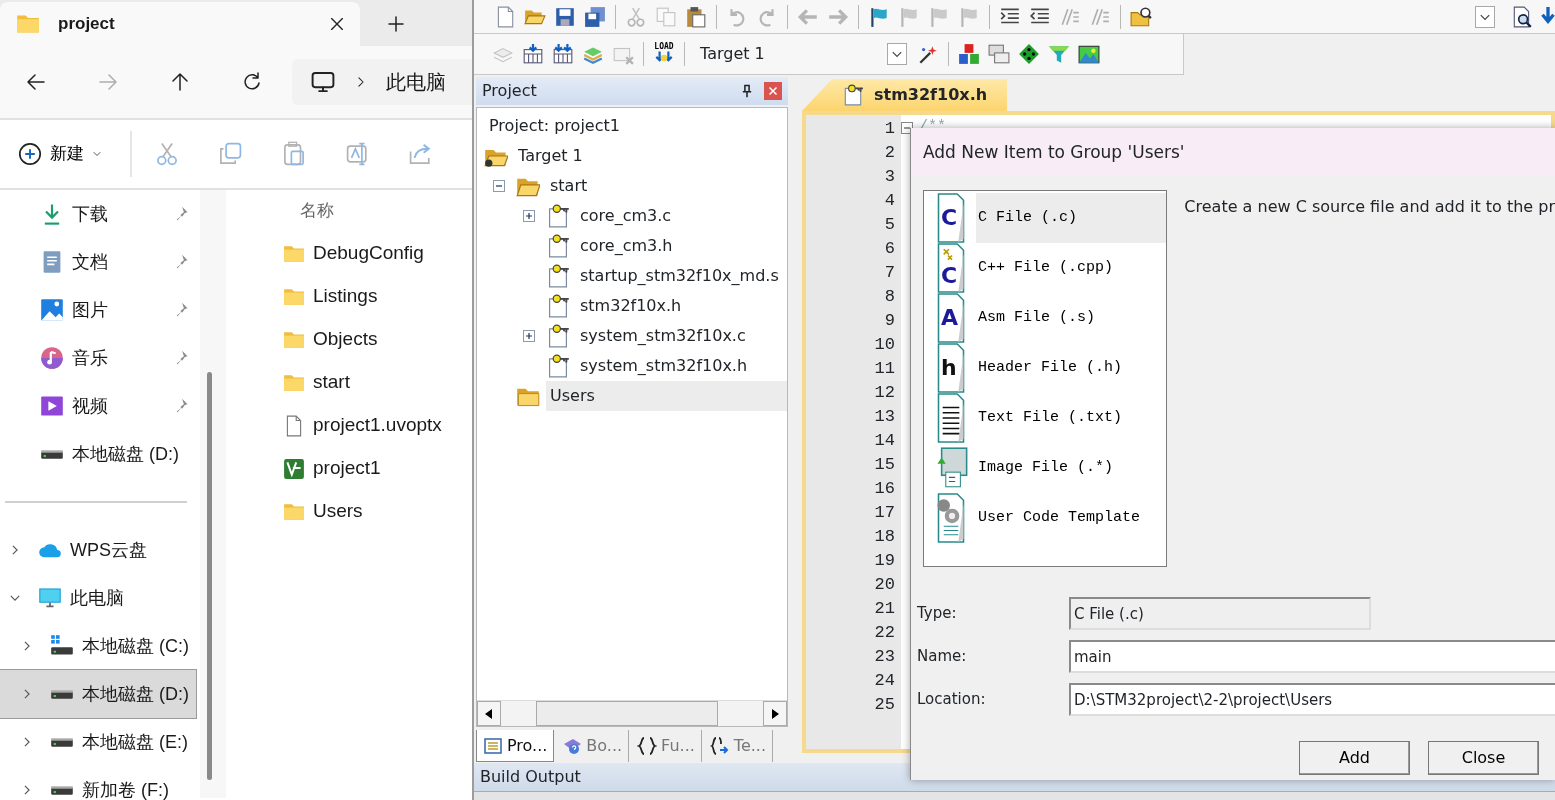 This screenshot has width=1555, height=800. What do you see at coordinates (1071, 268) in the screenshot?
I see `list-item: C++ File (.cpp)` at bounding box center [1071, 268].